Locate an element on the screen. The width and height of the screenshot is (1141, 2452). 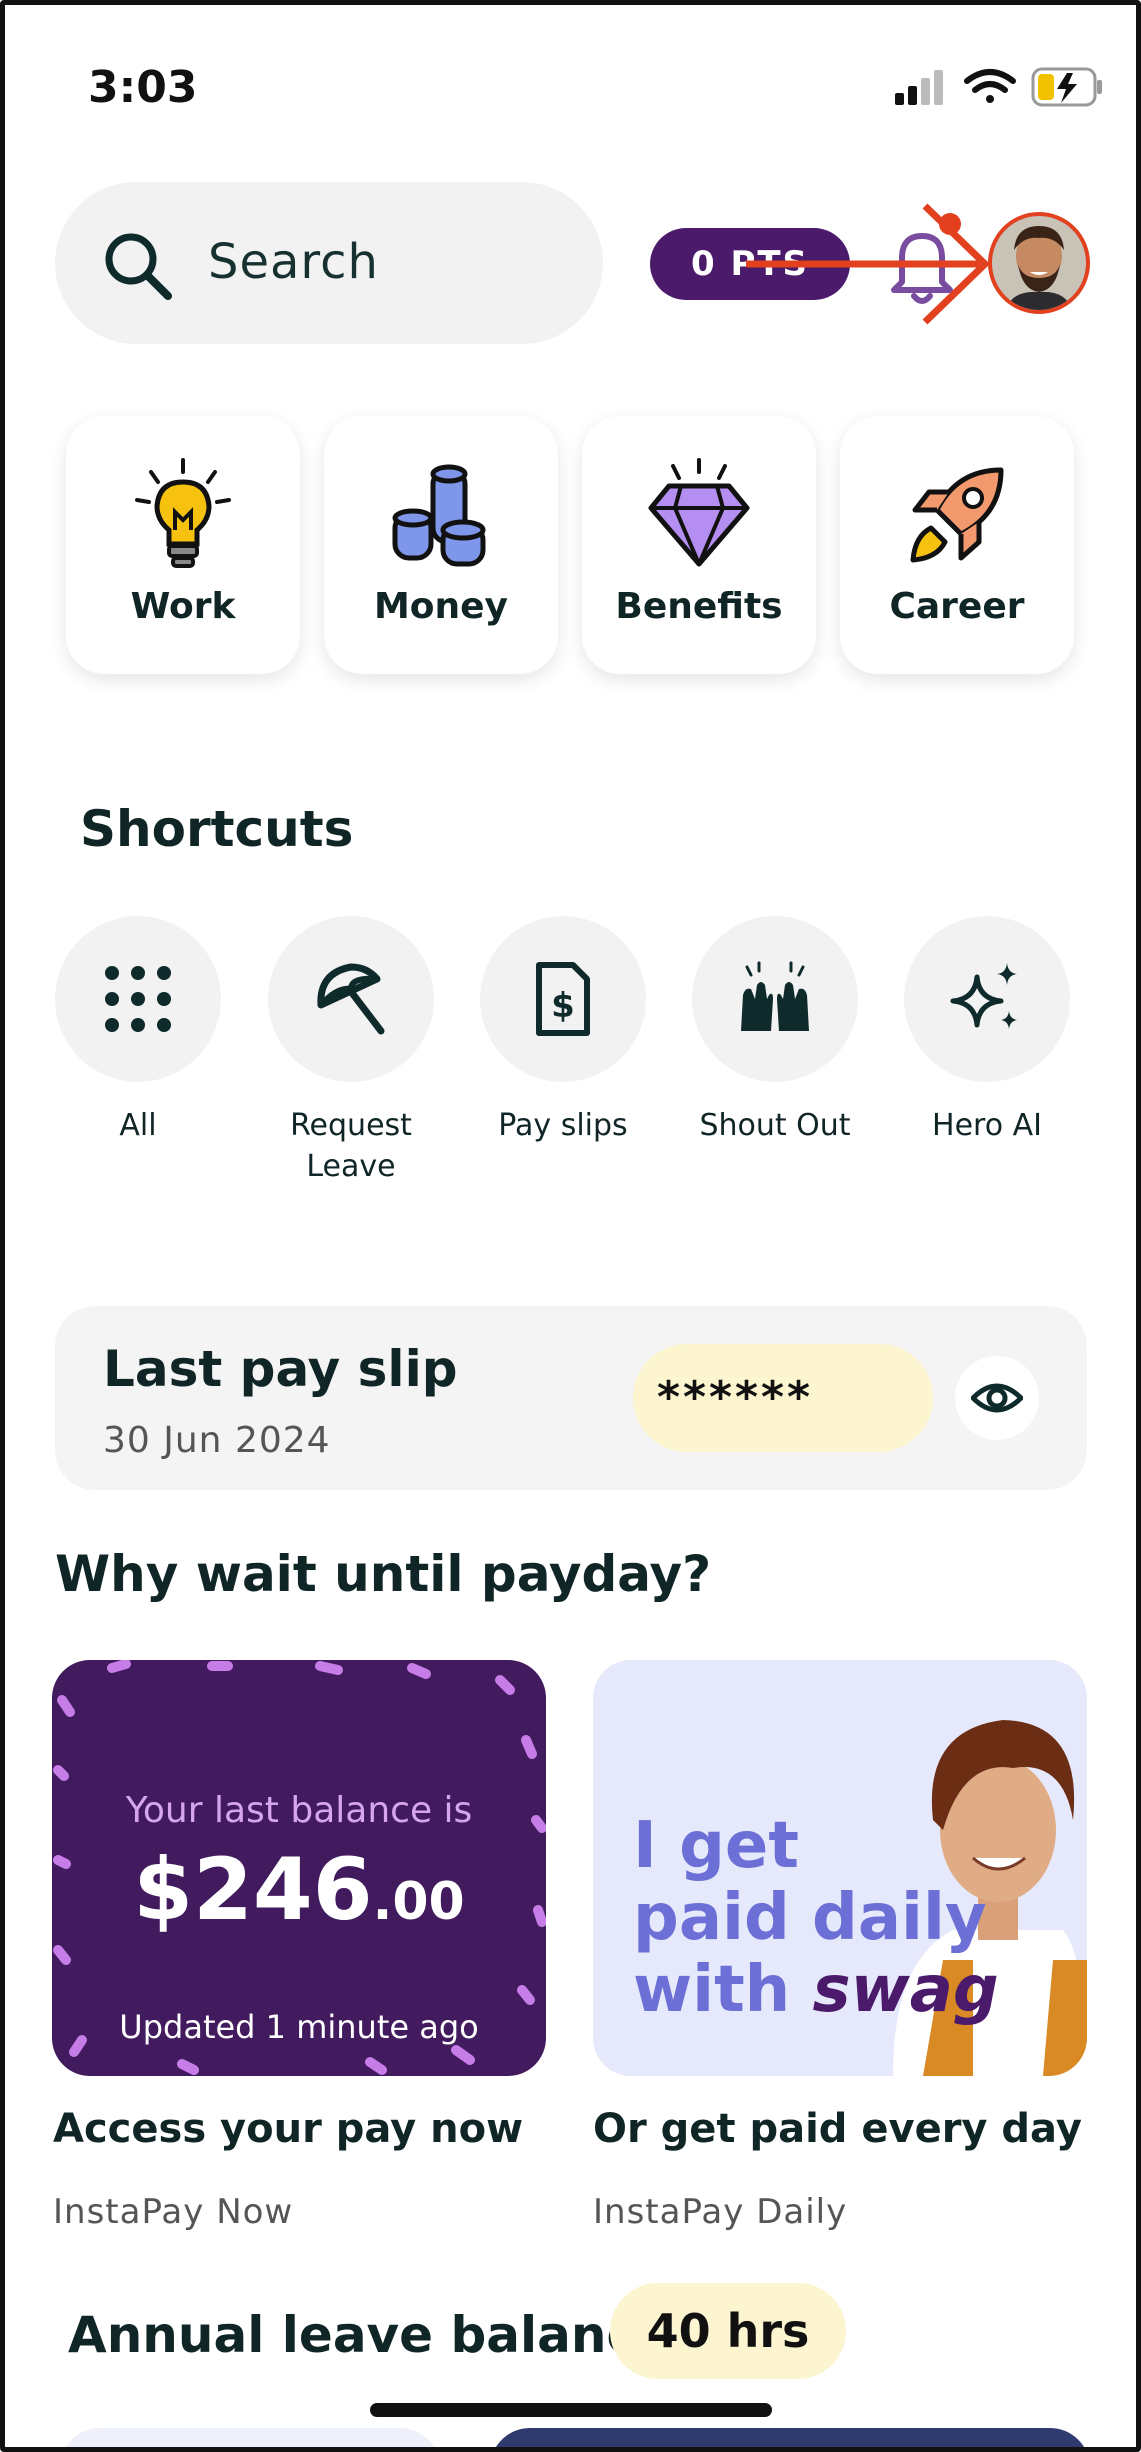
shortcut-all is located at coordinates (138, 999).